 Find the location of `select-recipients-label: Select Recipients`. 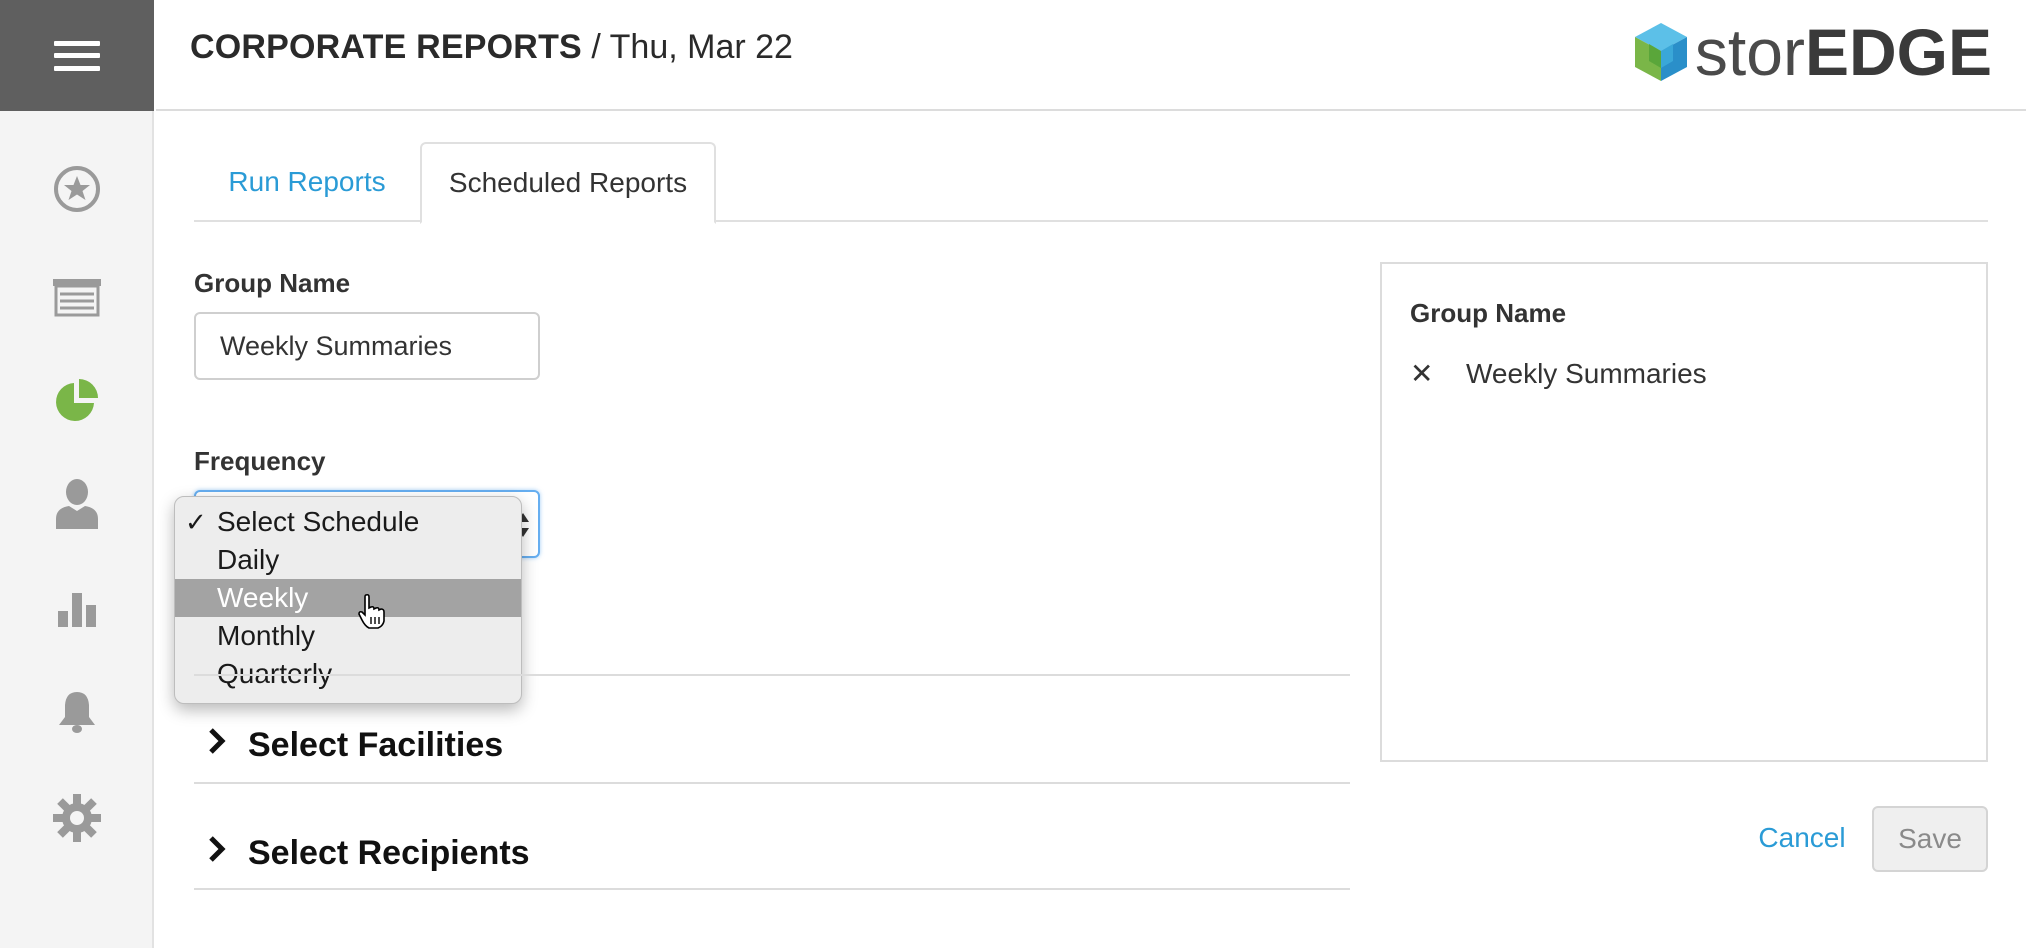

select-recipients-label: Select Recipients is located at coordinates (389, 852).